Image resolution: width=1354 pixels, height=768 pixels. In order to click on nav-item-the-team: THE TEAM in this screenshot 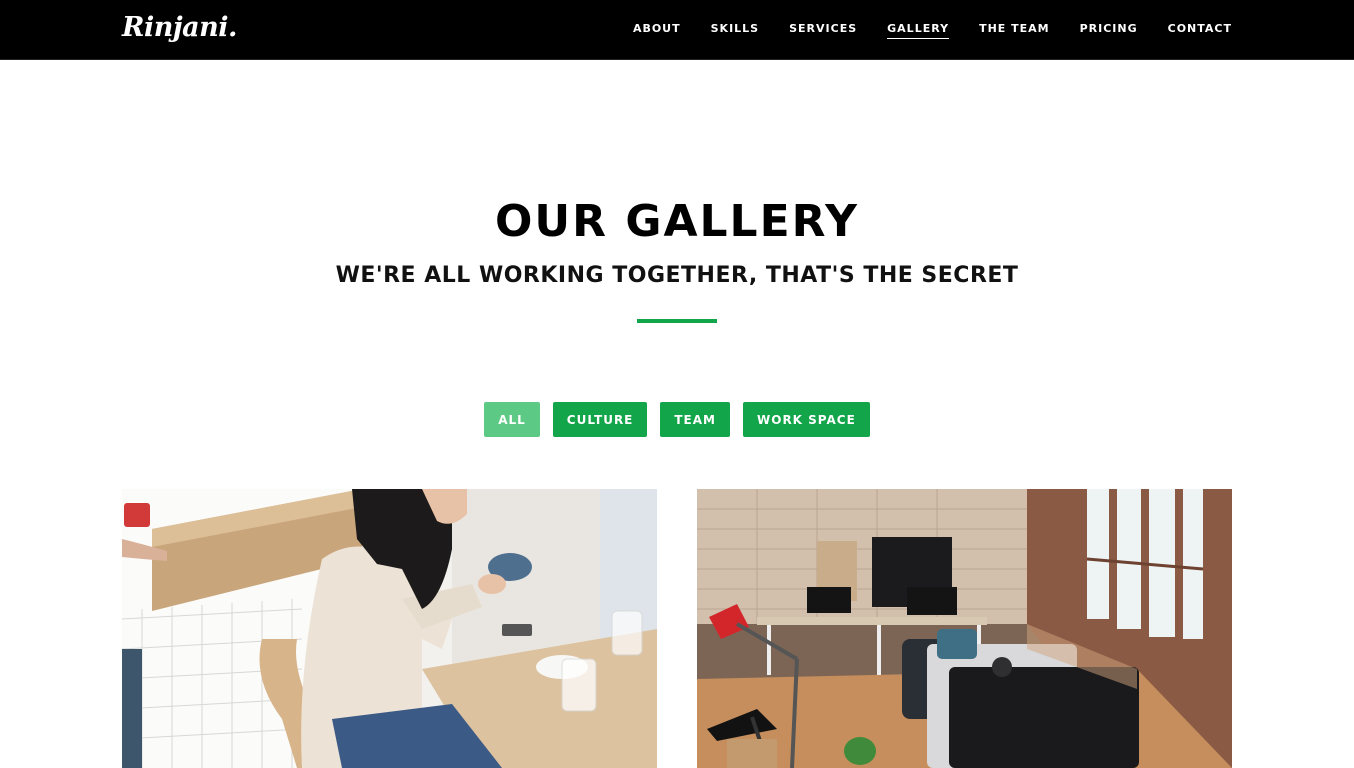, I will do `click(1014, 30)`.